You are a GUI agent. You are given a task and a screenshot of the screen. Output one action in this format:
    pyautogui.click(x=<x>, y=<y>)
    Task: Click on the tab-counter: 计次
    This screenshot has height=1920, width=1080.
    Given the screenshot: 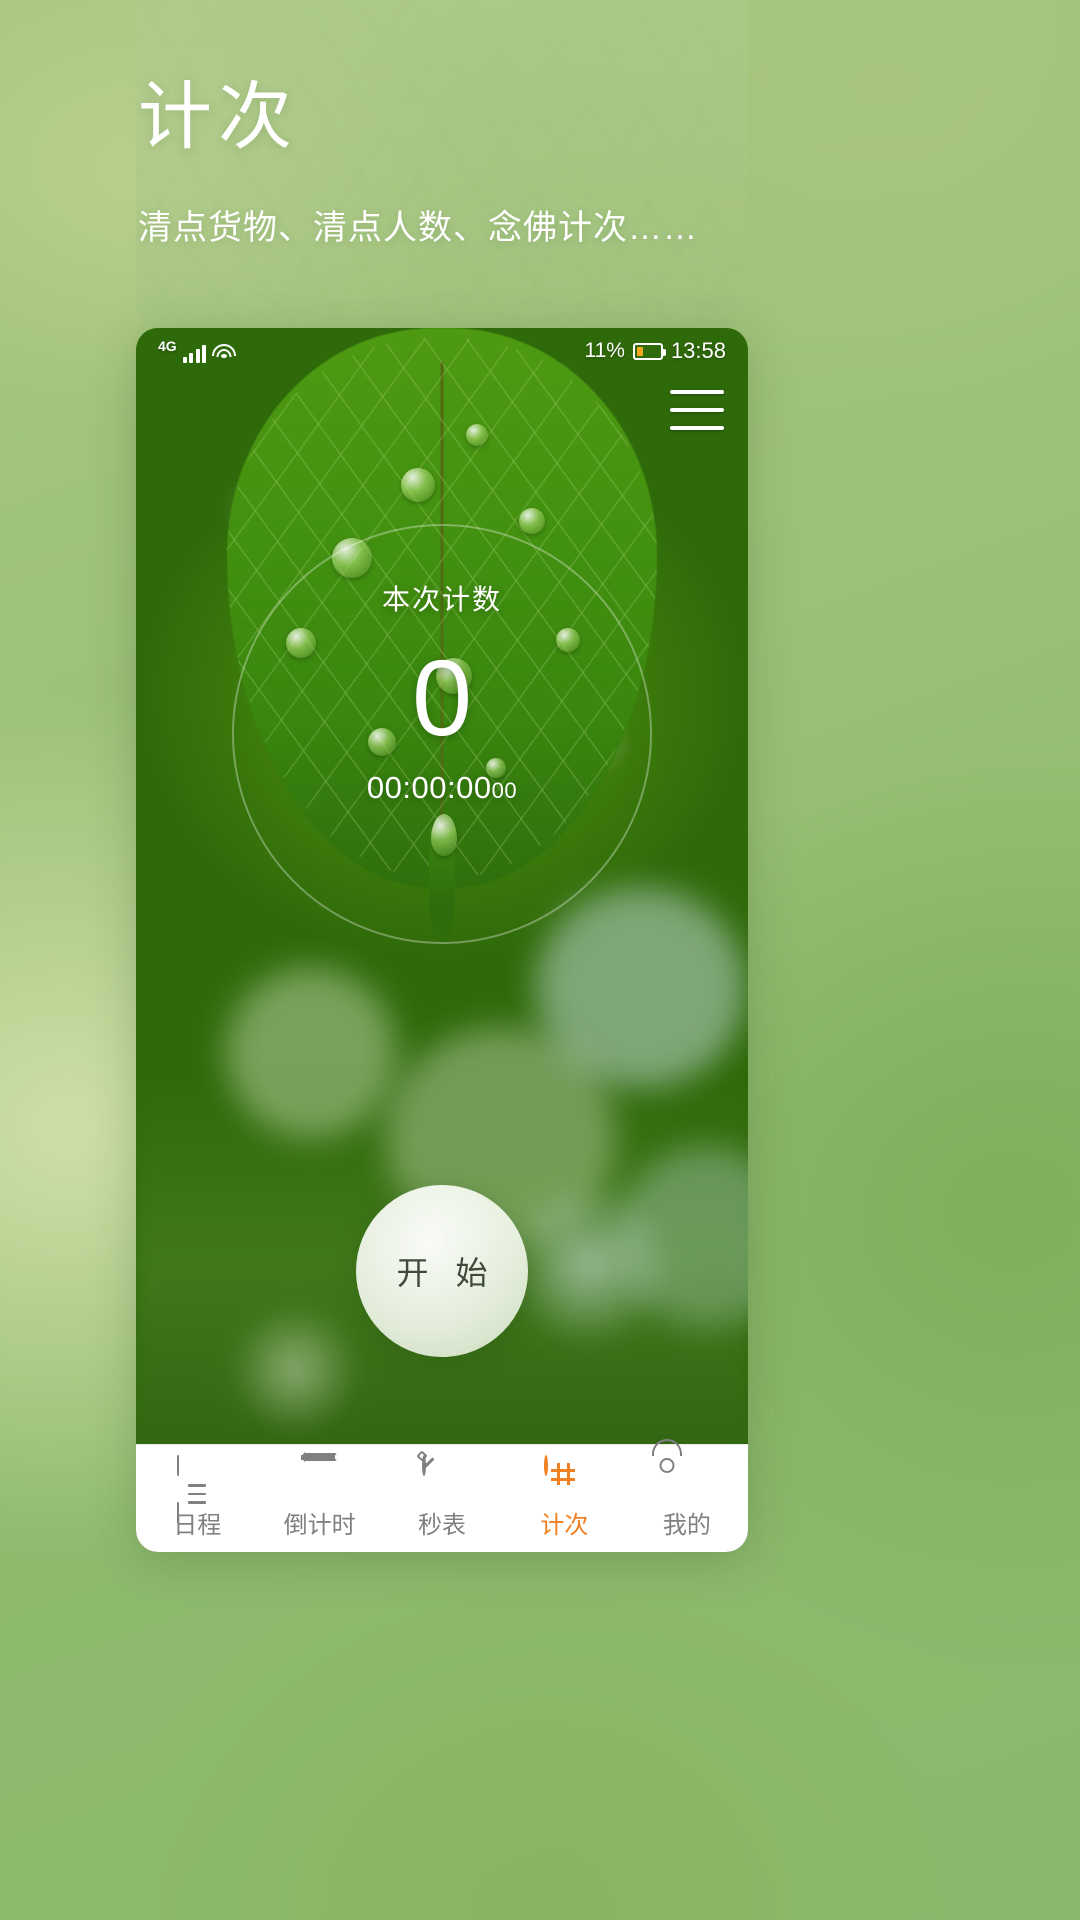 What is the action you would take?
    pyautogui.click(x=564, y=1498)
    